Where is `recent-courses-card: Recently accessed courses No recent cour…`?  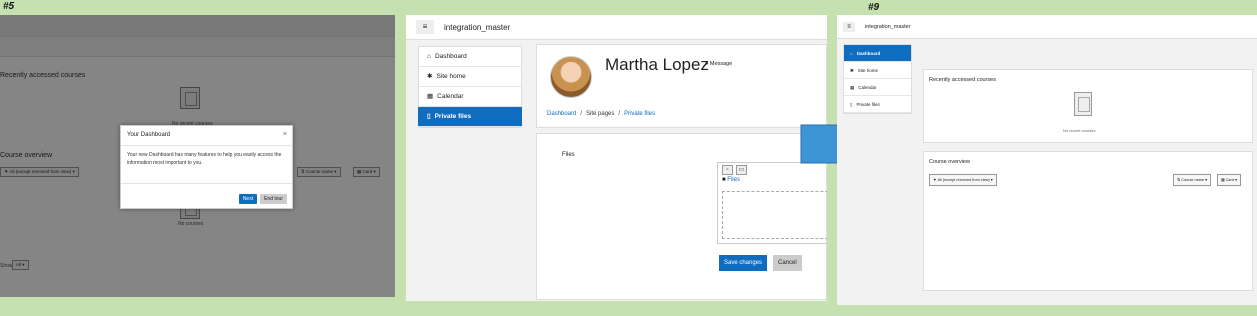
recent-courses-card: Recently accessed courses No recent cour… is located at coordinates (1088, 106).